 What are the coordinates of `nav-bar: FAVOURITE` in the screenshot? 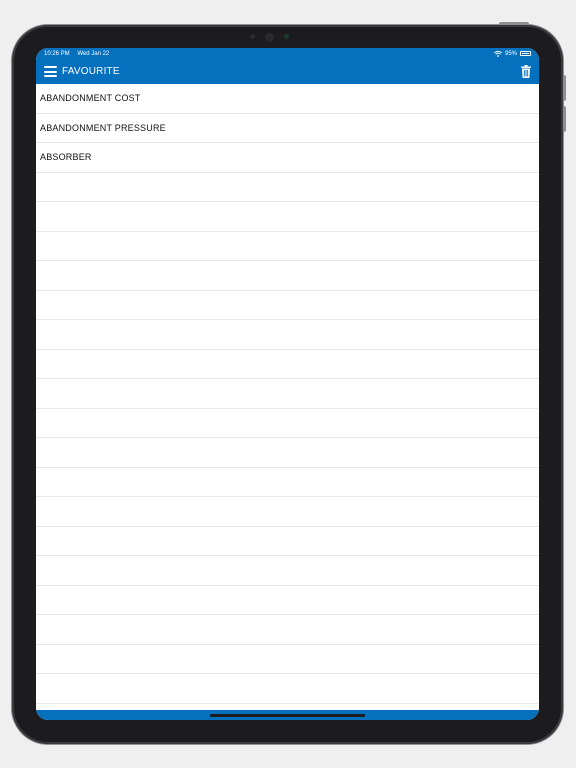 It's located at (287, 71).